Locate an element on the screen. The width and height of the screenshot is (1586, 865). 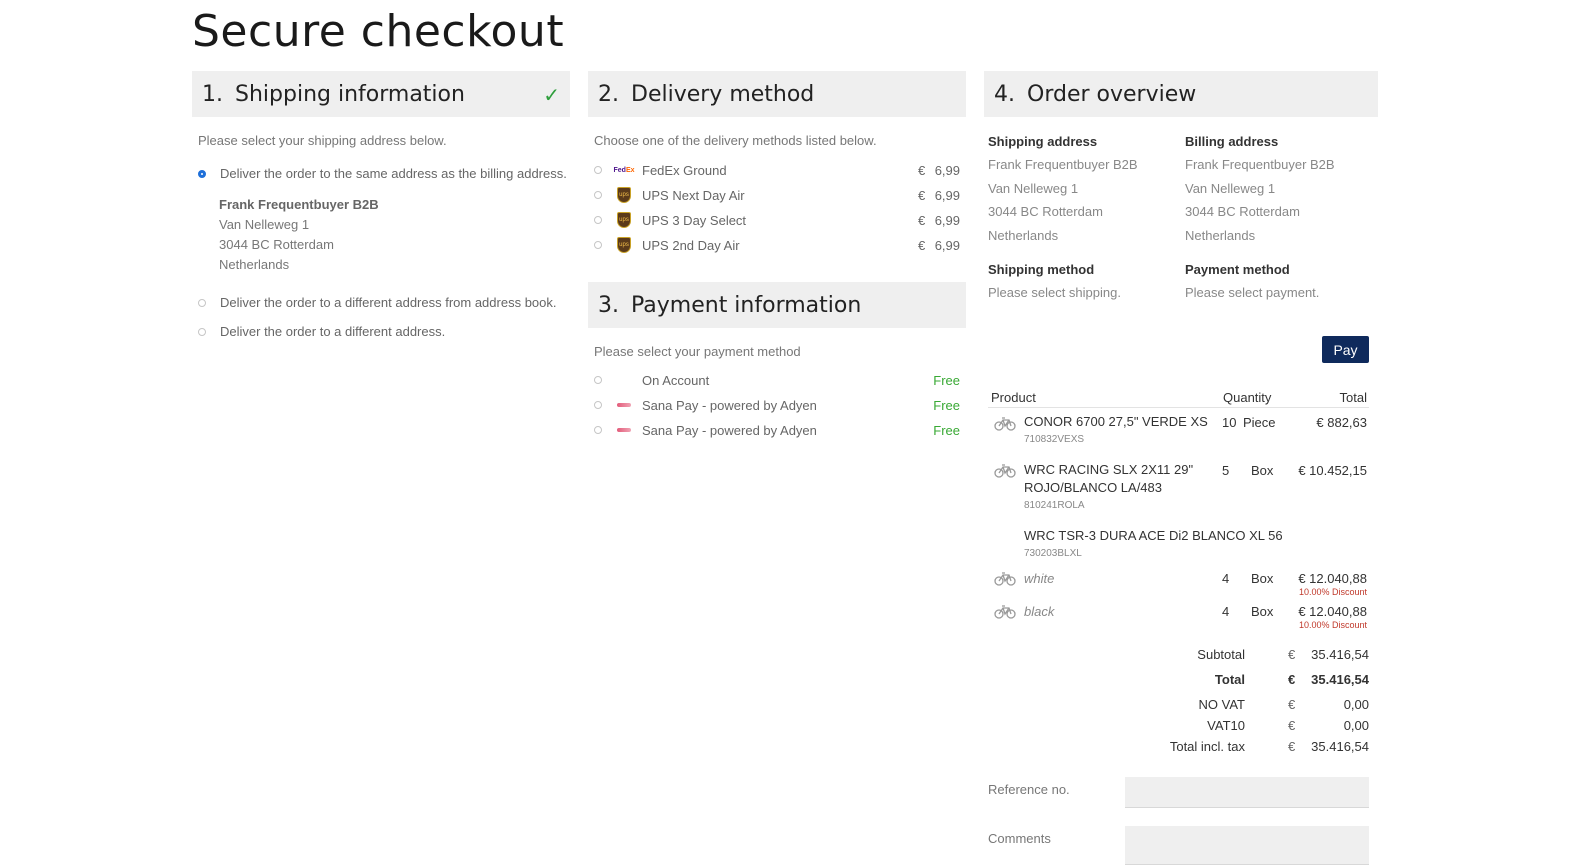
vat10-currency: € is located at coordinates (1292, 725).